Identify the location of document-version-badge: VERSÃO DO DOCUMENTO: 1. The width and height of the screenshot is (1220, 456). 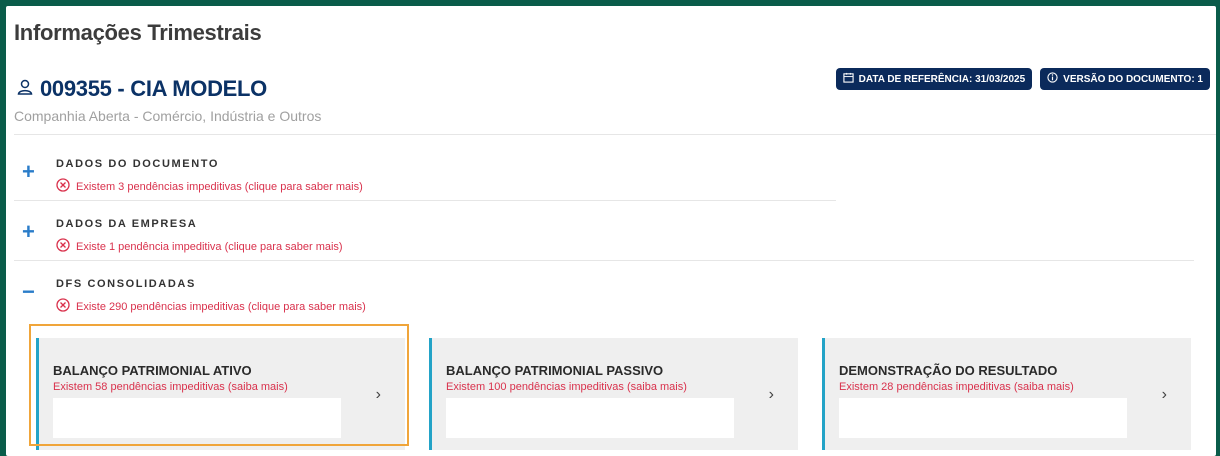
(1125, 79).